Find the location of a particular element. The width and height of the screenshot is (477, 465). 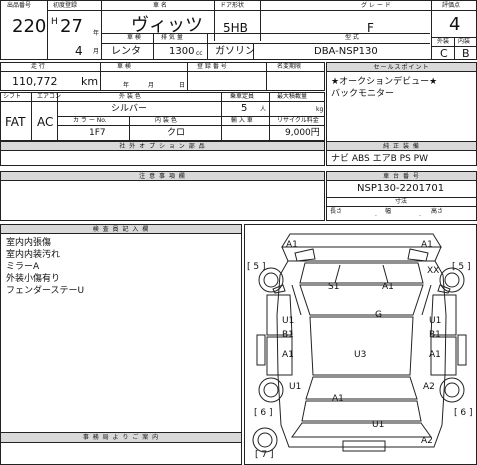

std-text: ナビ ABS エアB PS PW is located at coordinates (379, 159).